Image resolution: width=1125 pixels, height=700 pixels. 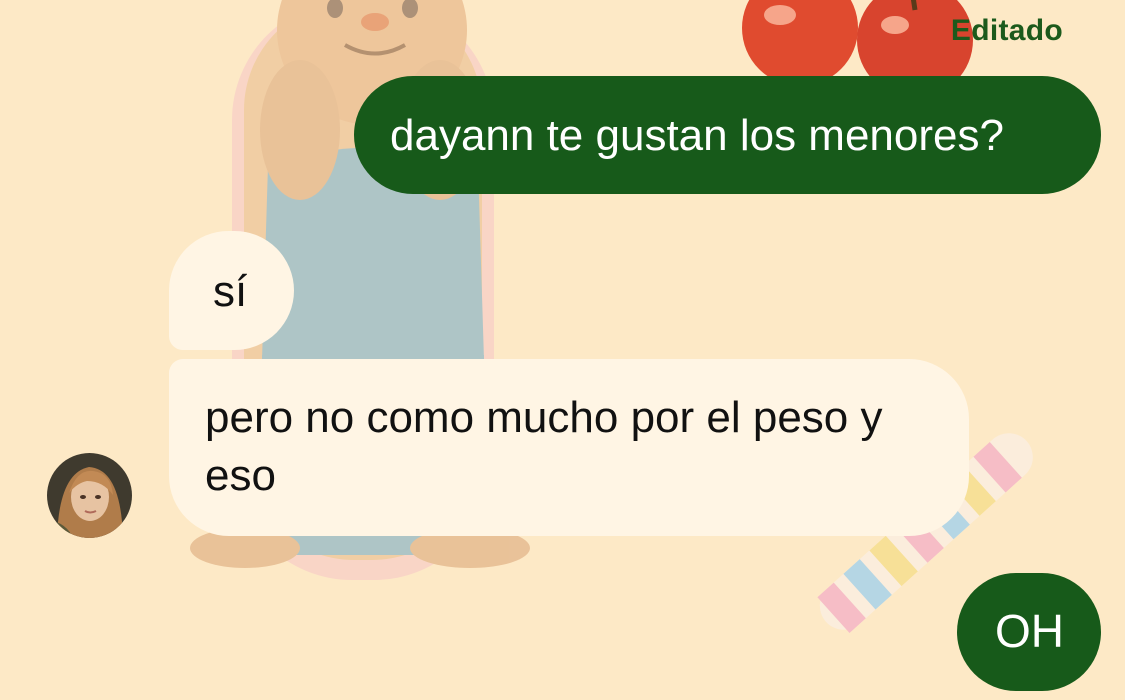 I want to click on message-bubble-outgoing: OH, so click(x=1029, y=632).